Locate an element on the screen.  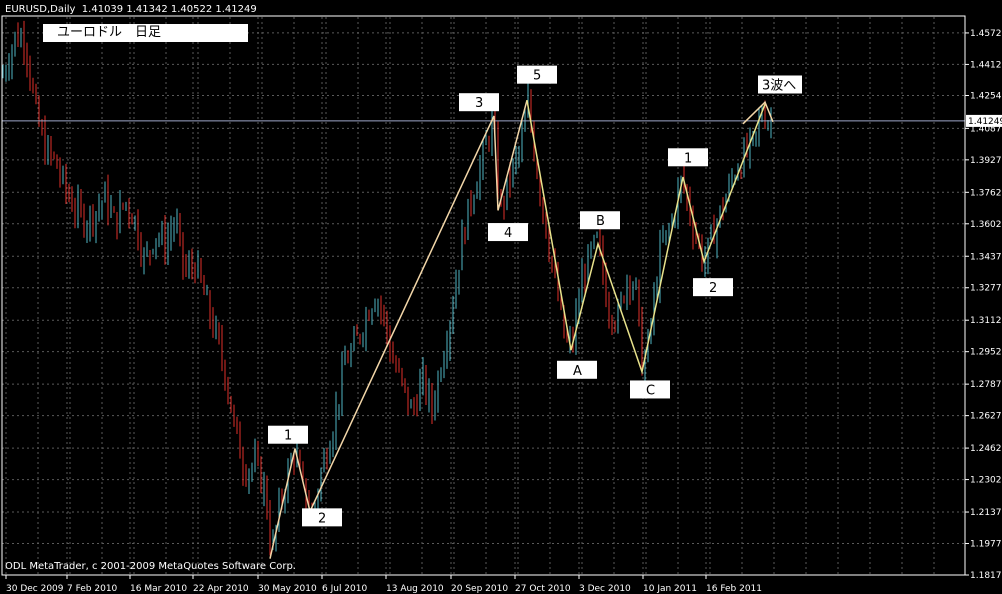
x-tick-label: 27 Oct 2010 is located at coordinates (543, 589).